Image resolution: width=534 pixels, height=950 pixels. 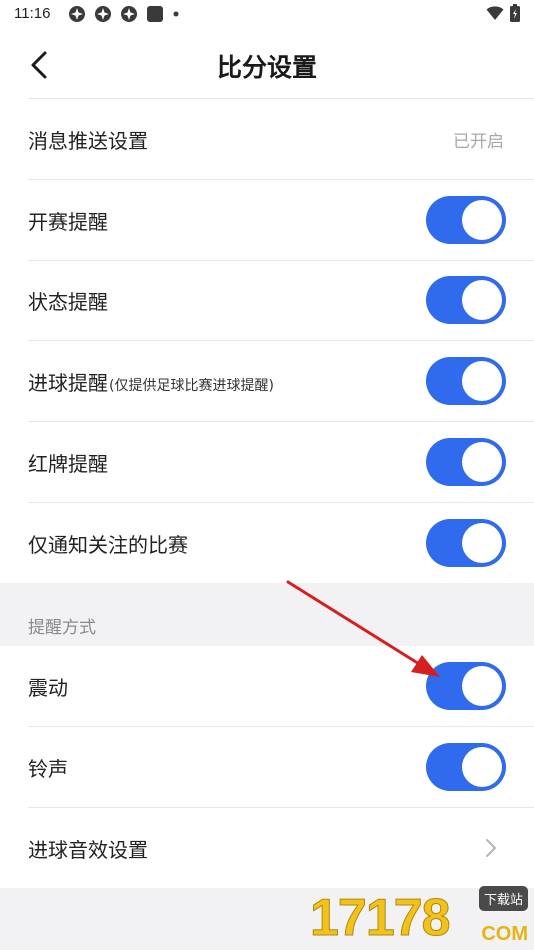 I want to click on match-start-label: 开赛提醒, so click(x=68, y=221).